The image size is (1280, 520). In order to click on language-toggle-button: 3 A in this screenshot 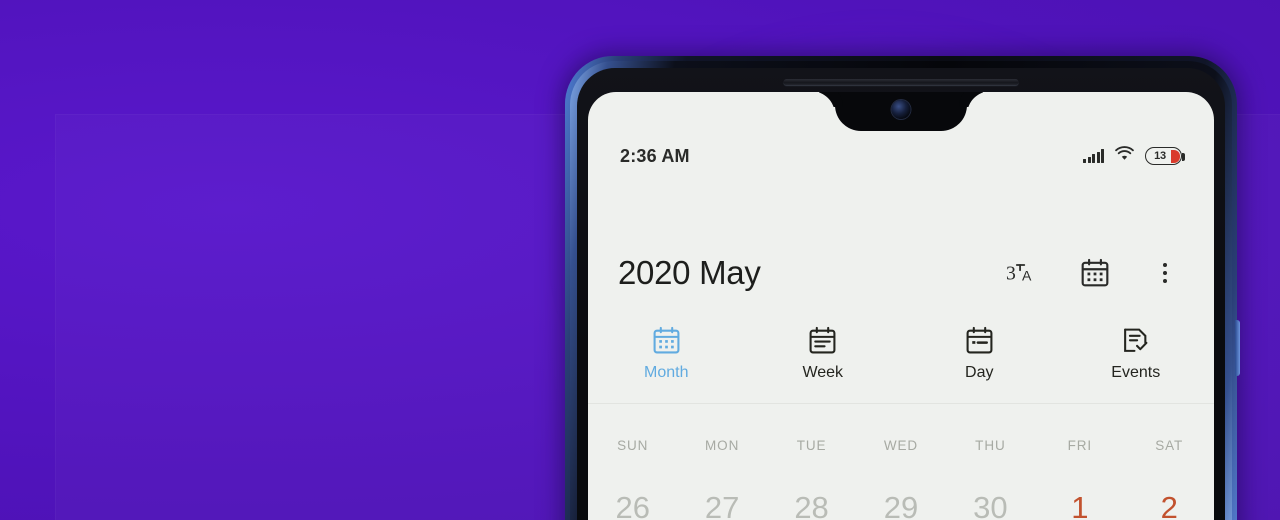, I will do `click(1021, 273)`.